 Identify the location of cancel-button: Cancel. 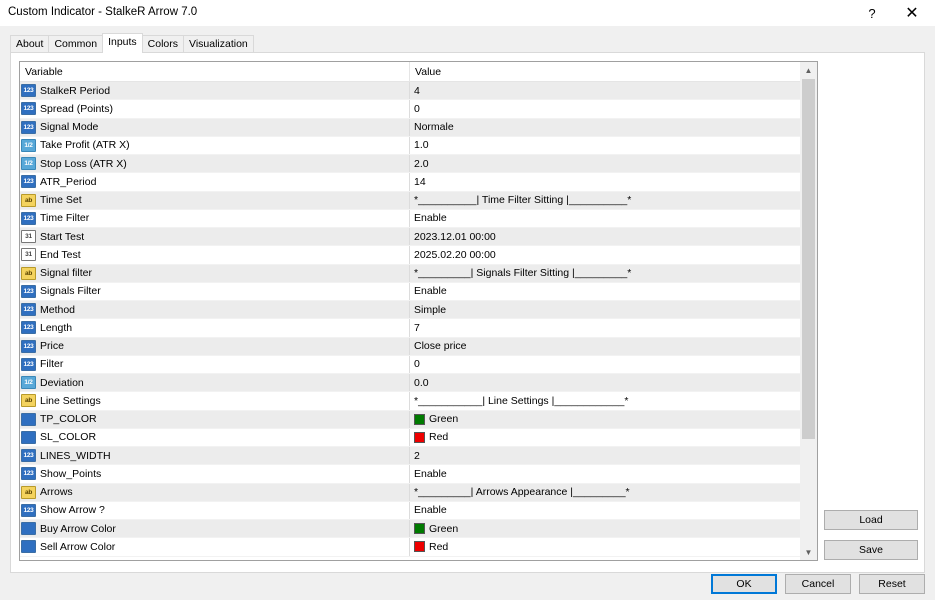
(818, 584).